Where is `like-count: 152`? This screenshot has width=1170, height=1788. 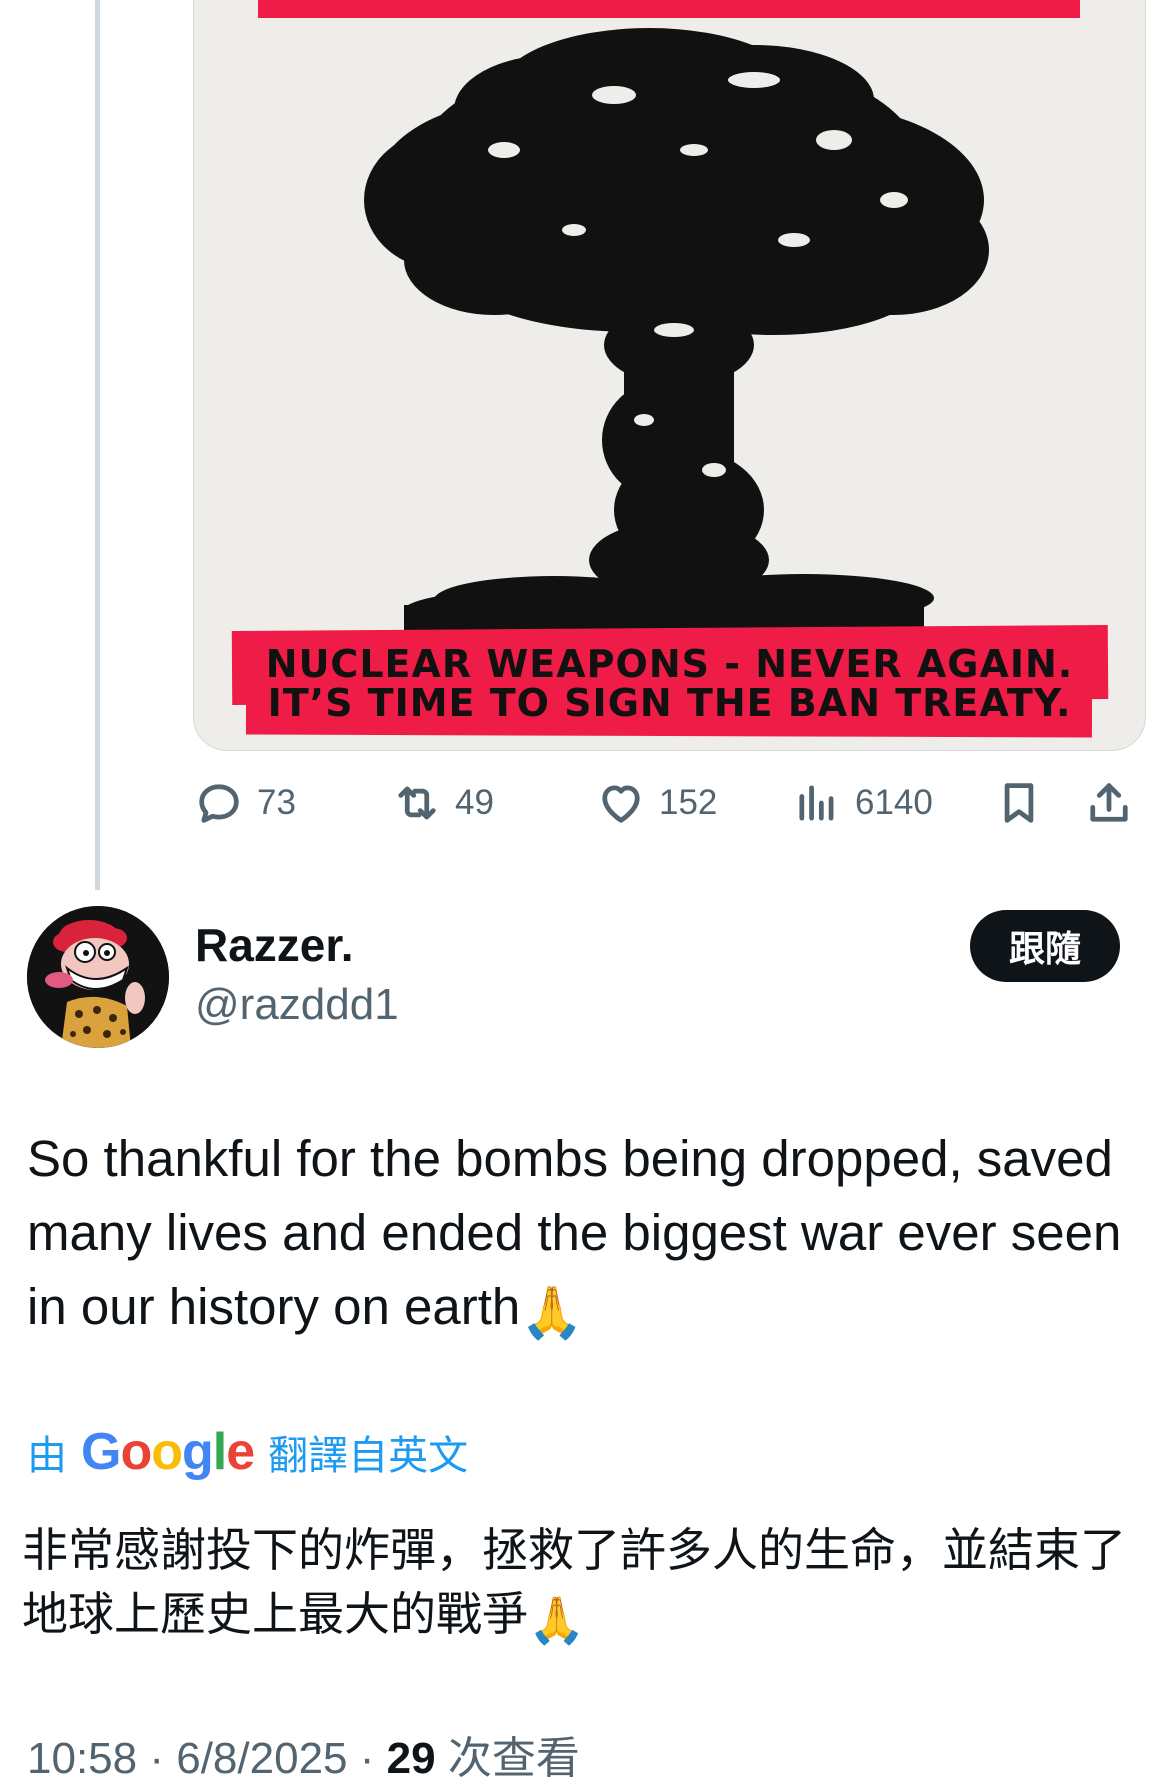 like-count: 152 is located at coordinates (688, 802).